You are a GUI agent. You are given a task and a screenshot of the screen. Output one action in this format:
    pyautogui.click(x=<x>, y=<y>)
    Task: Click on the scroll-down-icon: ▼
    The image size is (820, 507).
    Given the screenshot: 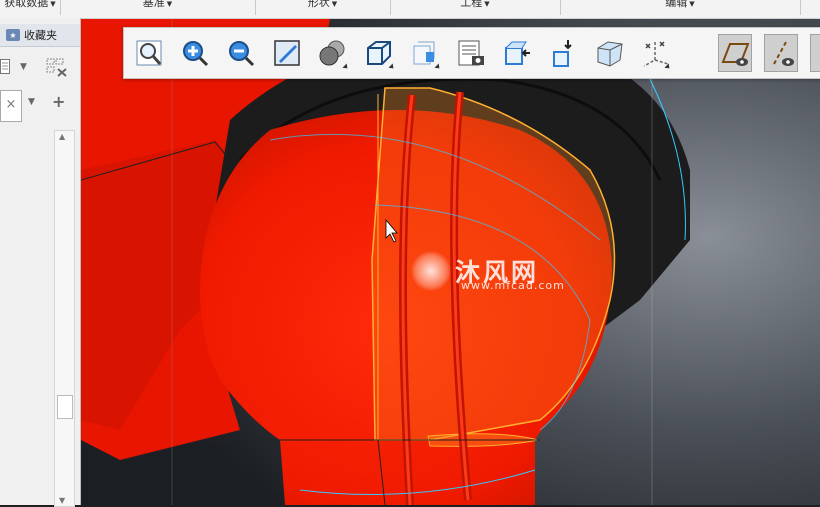 What is the action you would take?
    pyautogui.click(x=62, y=500)
    